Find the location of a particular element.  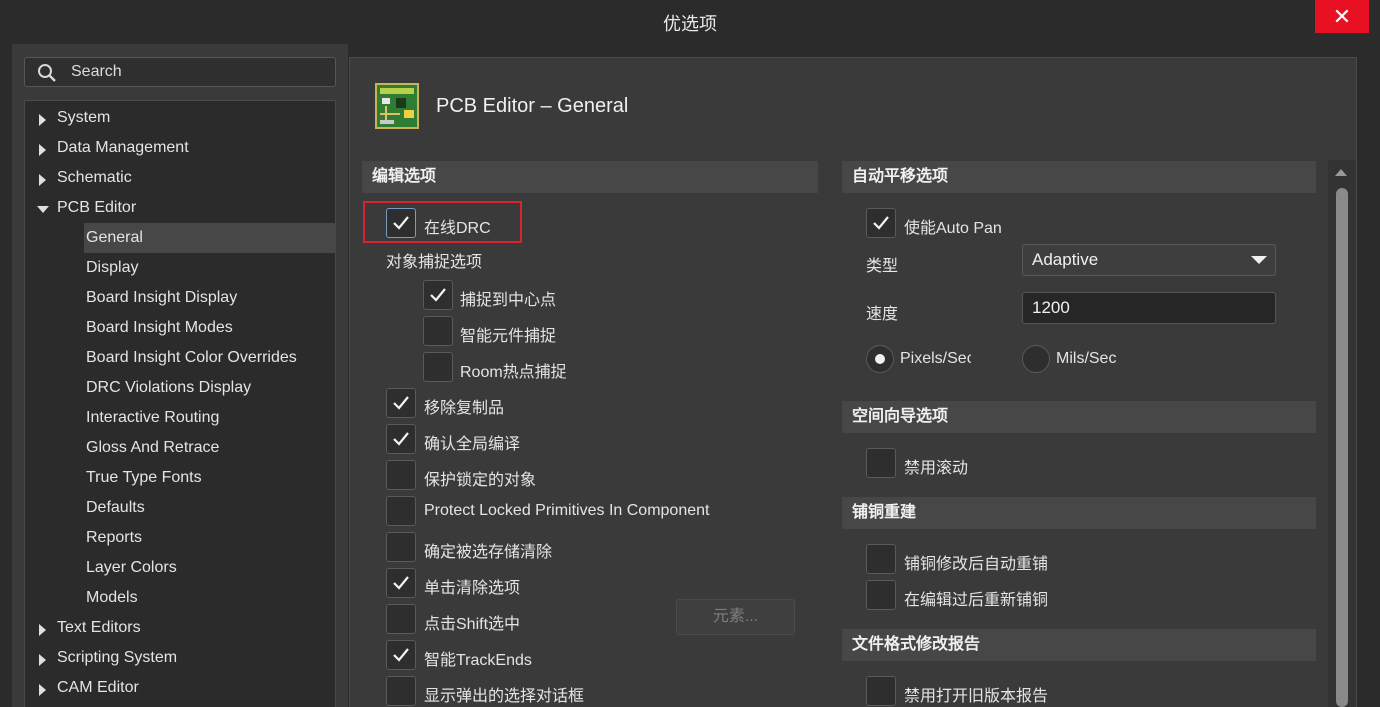

window-titlebar: 优选项 ✕ is located at coordinates (690, 22).